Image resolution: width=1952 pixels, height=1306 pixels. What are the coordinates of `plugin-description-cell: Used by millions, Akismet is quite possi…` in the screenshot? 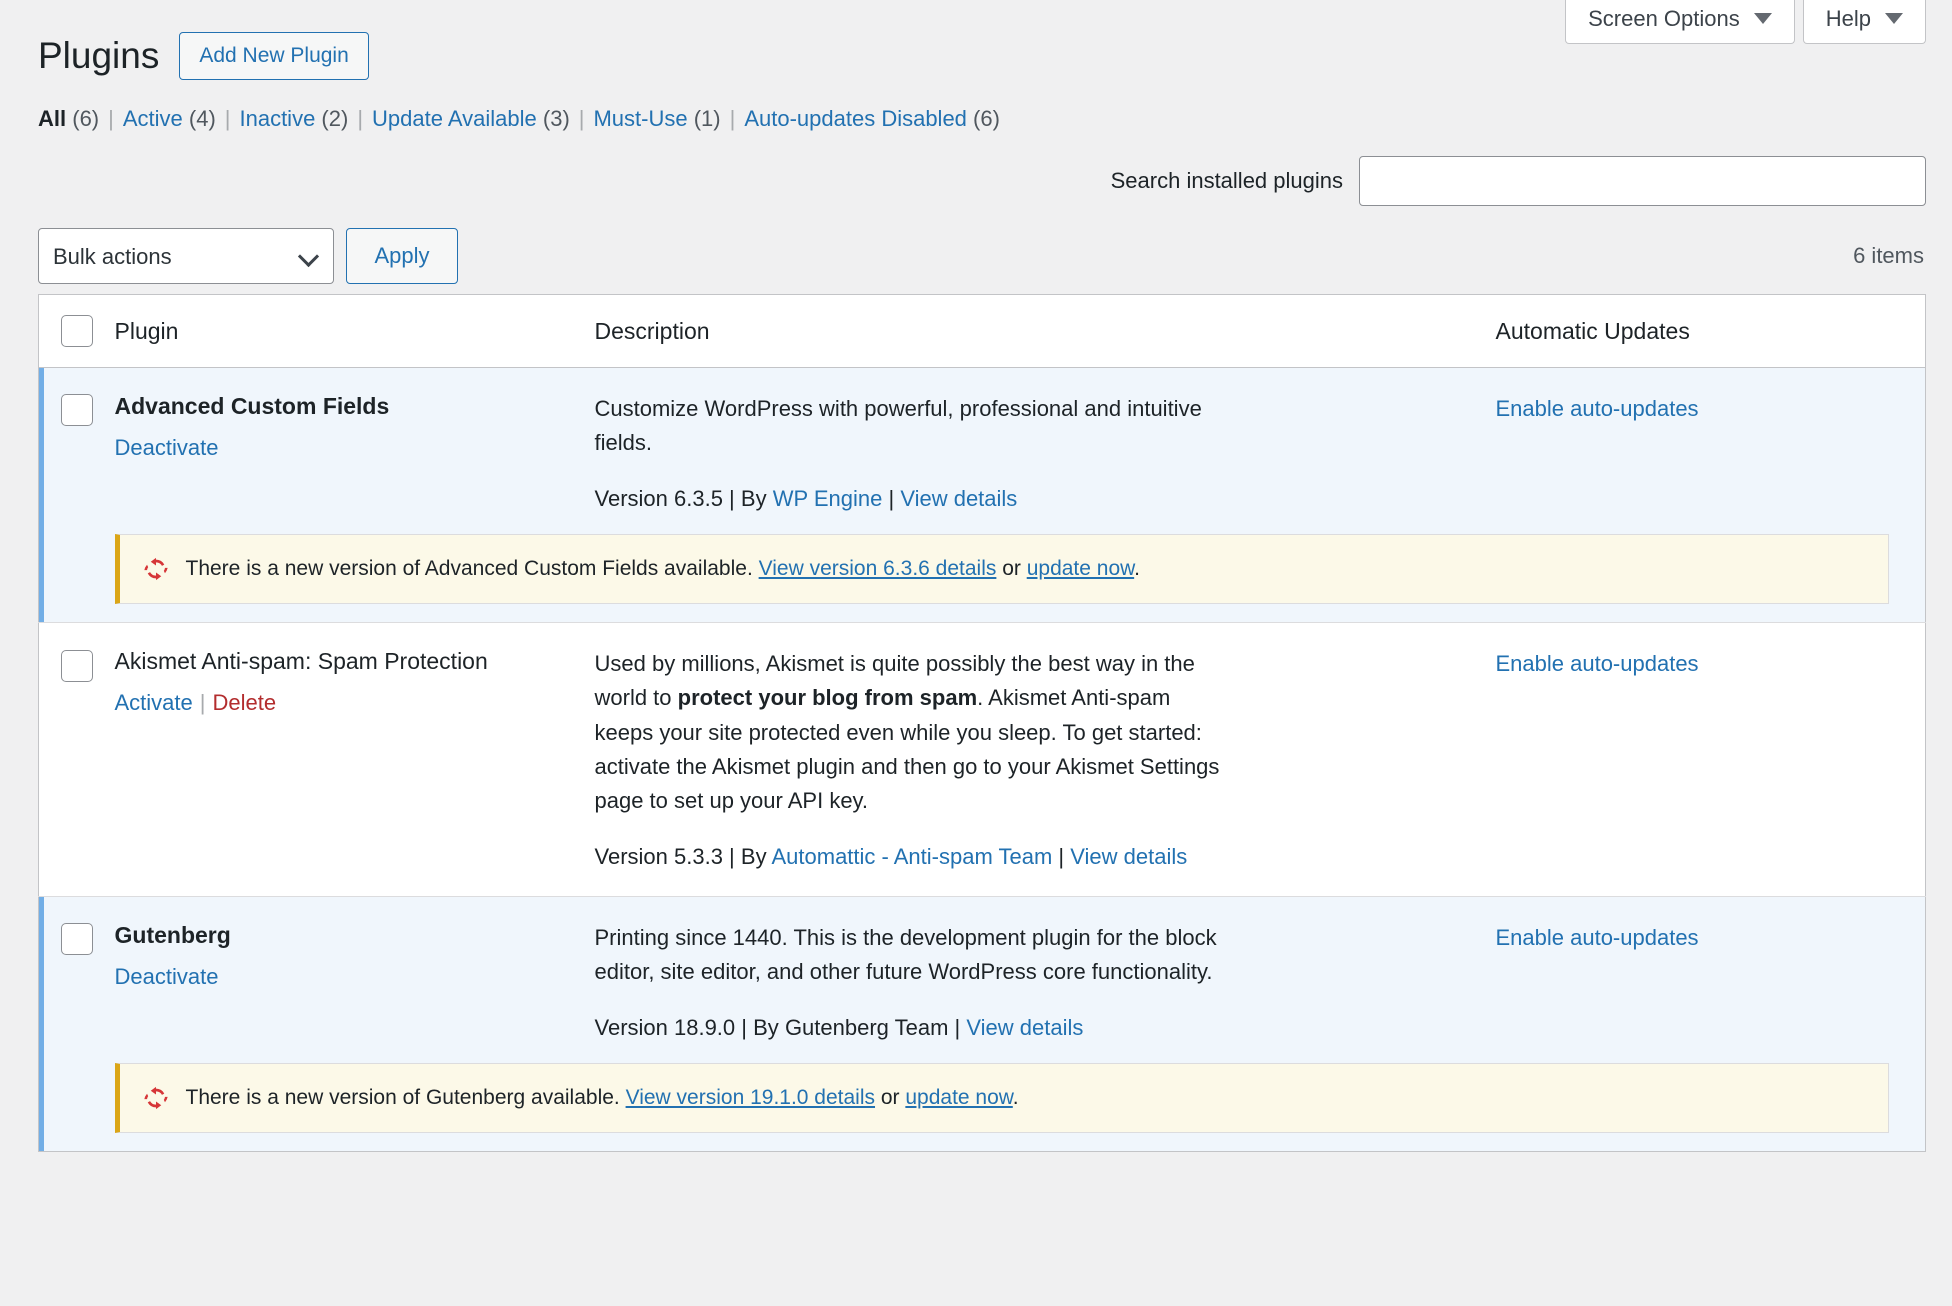 It's located at (1045, 760).